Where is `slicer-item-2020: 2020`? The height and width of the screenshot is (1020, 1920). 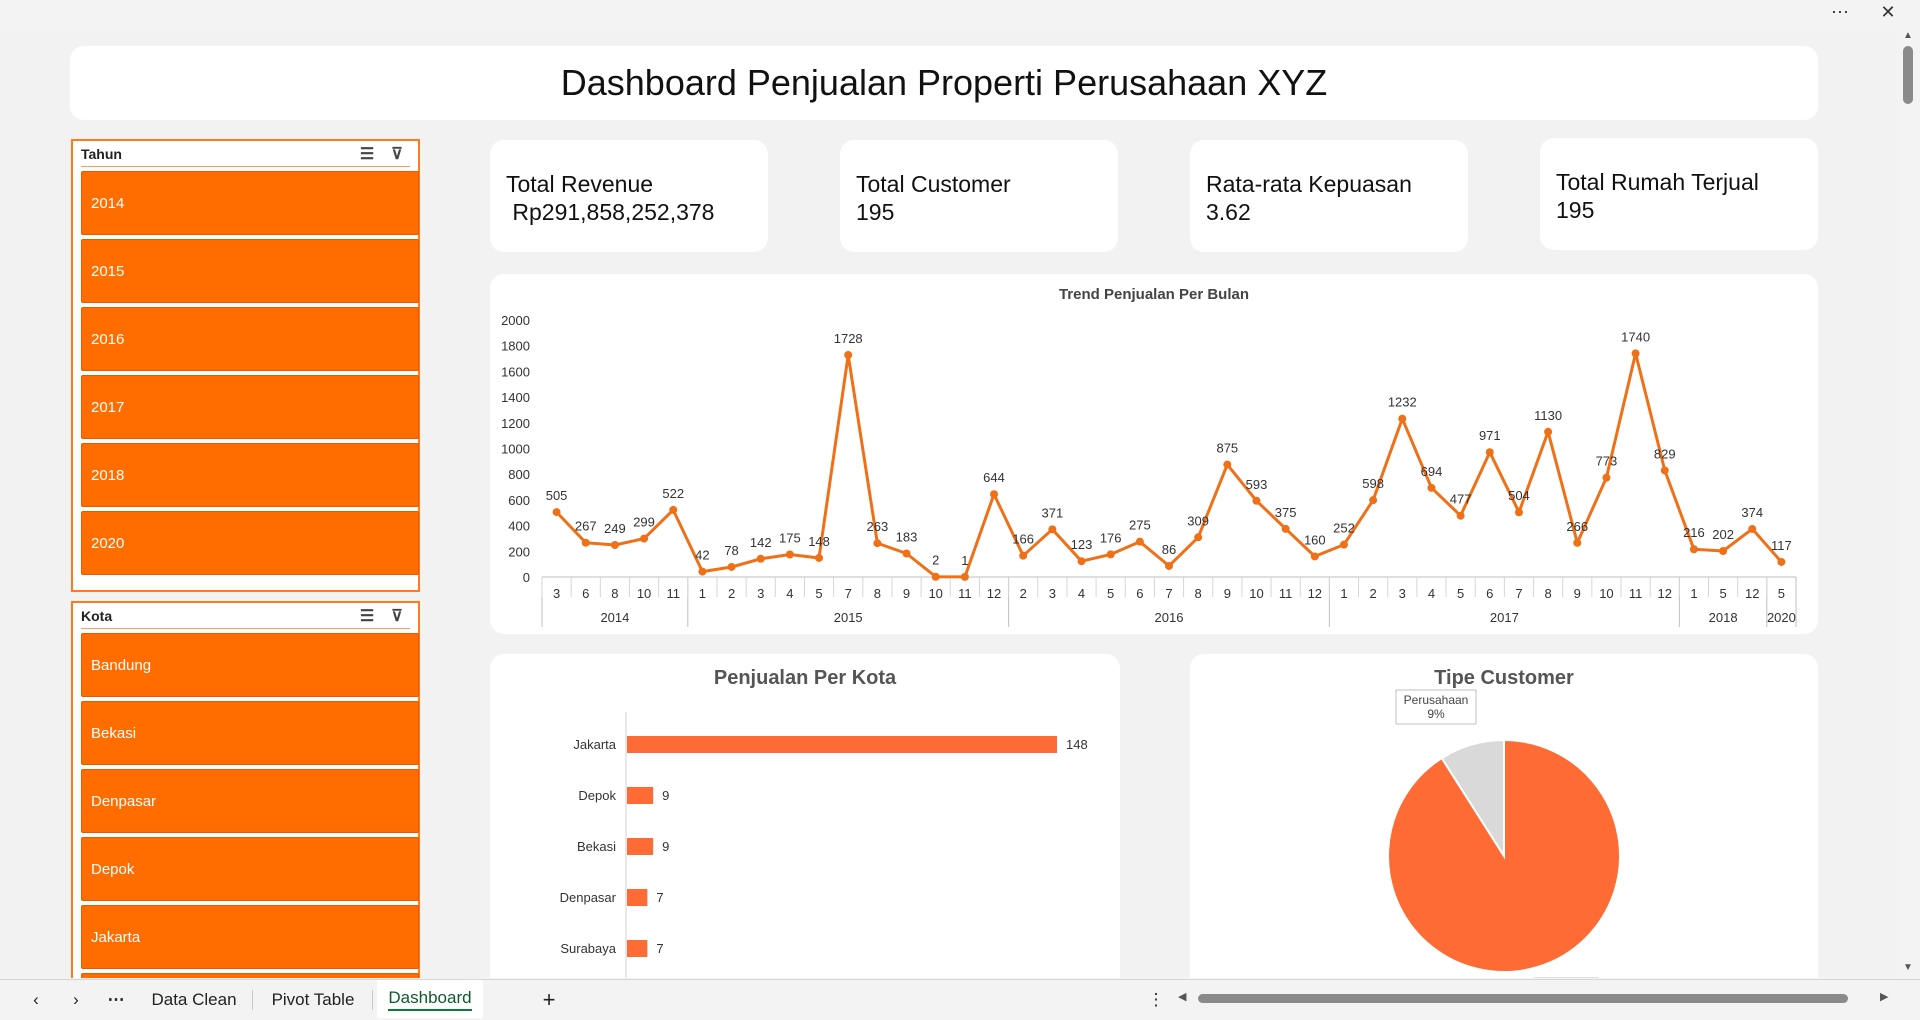 slicer-item-2020: 2020 is located at coordinates (250, 543).